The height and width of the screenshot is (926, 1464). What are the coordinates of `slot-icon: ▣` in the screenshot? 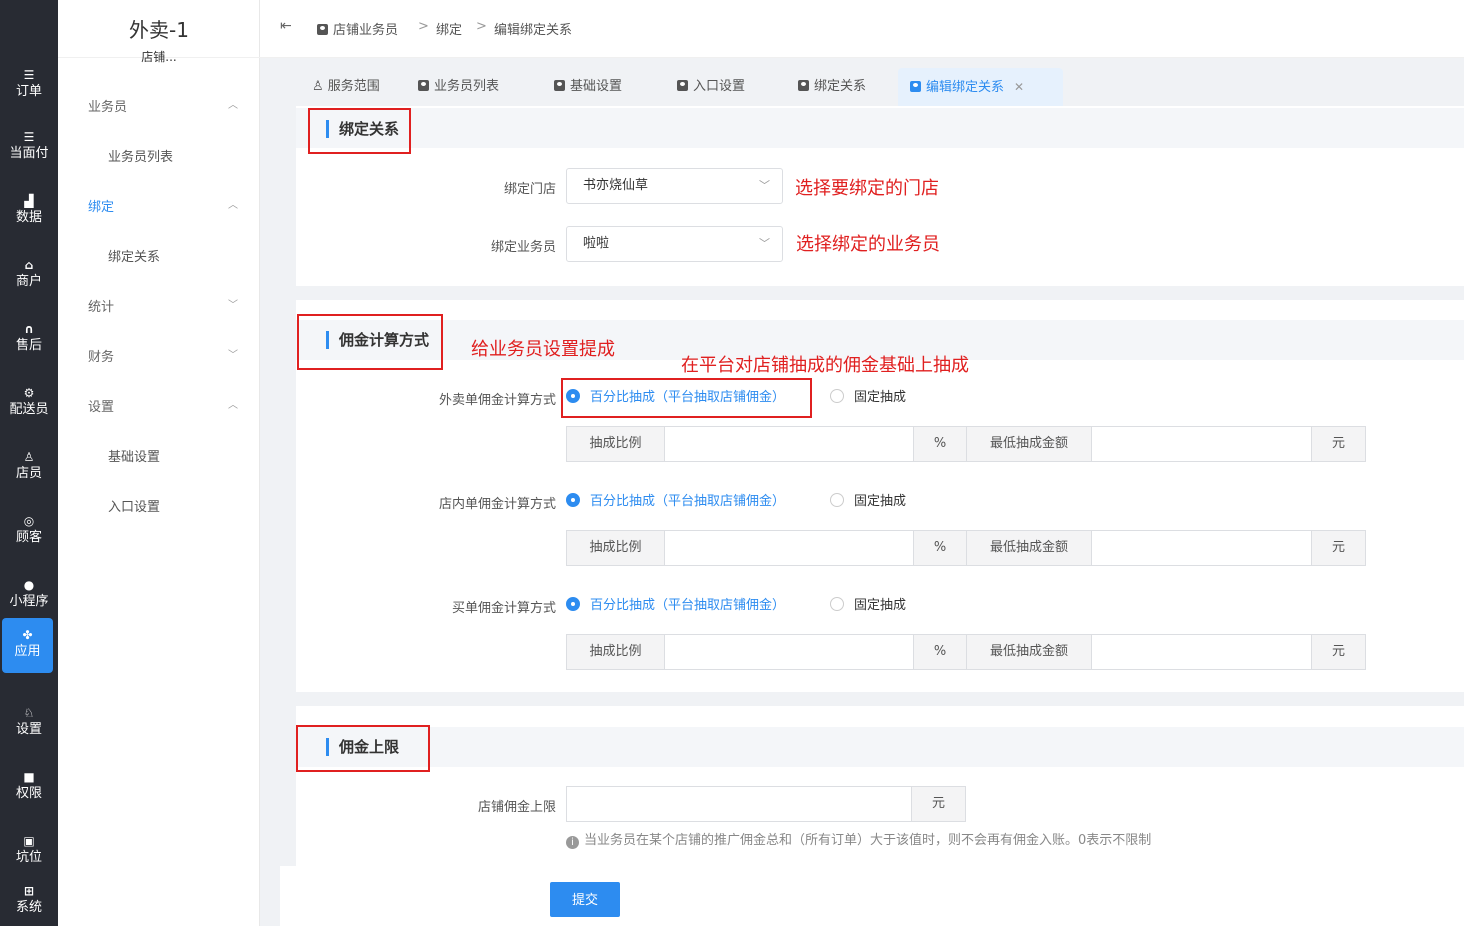 It's located at (29, 841).